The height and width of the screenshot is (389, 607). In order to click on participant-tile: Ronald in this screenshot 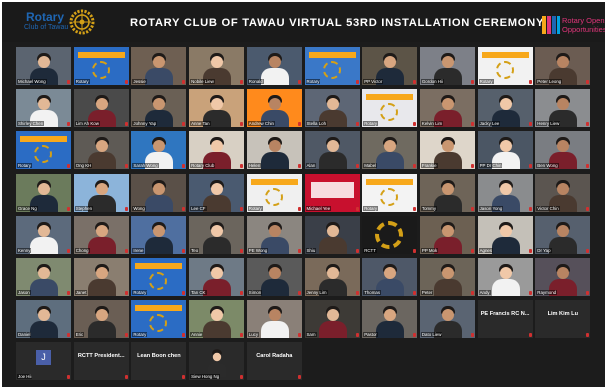, I will do `click(274, 66)`.